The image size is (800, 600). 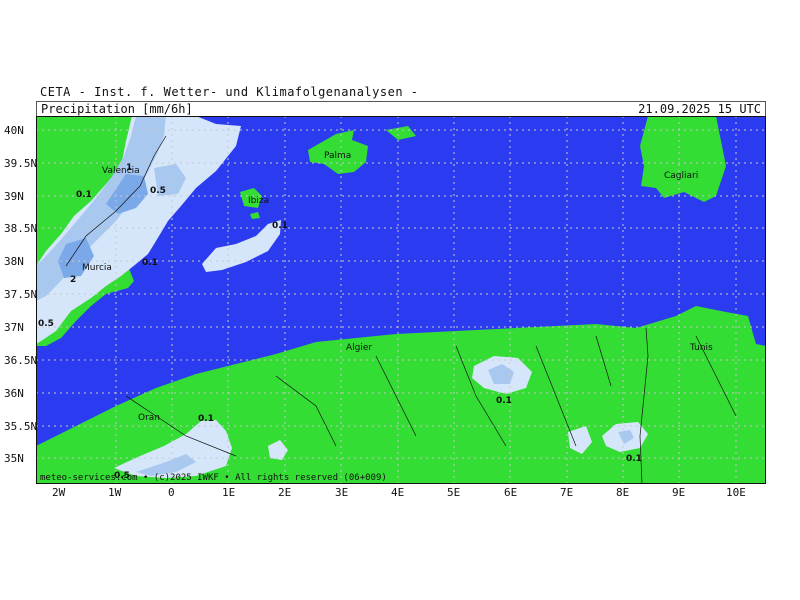 I want to click on x-axis: 2W 1W 0 1E 2E 3E 4E 5E 6E 7E 8E 9E 10E, so click(x=399, y=492).